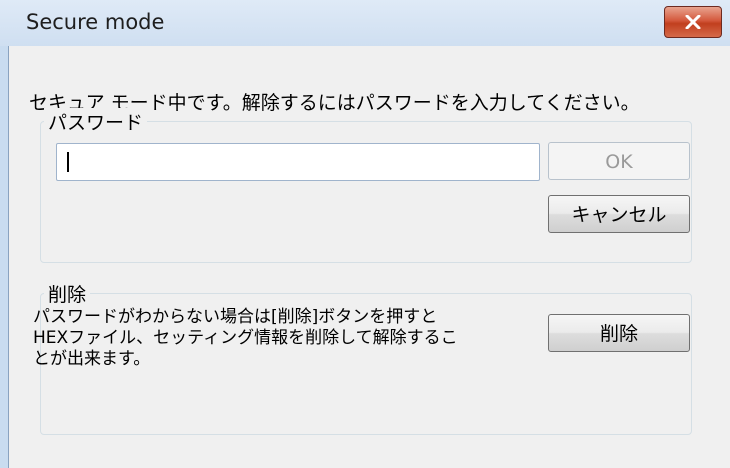 The image size is (730, 468). I want to click on title-bar: Secure mode, so click(365, 23).